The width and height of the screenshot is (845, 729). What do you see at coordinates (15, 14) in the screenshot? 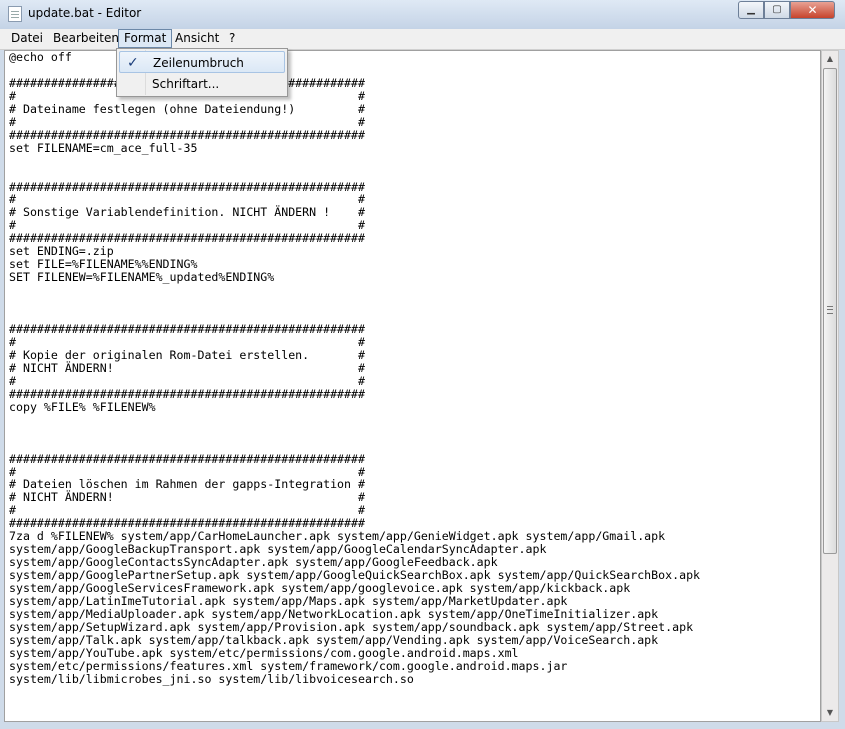
I see `notepad-icon` at bounding box center [15, 14].